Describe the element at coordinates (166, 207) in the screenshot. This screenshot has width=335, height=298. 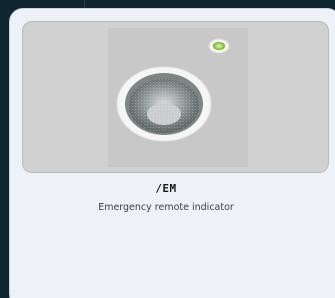
I see `product-description: Emergency remote indicator` at that location.